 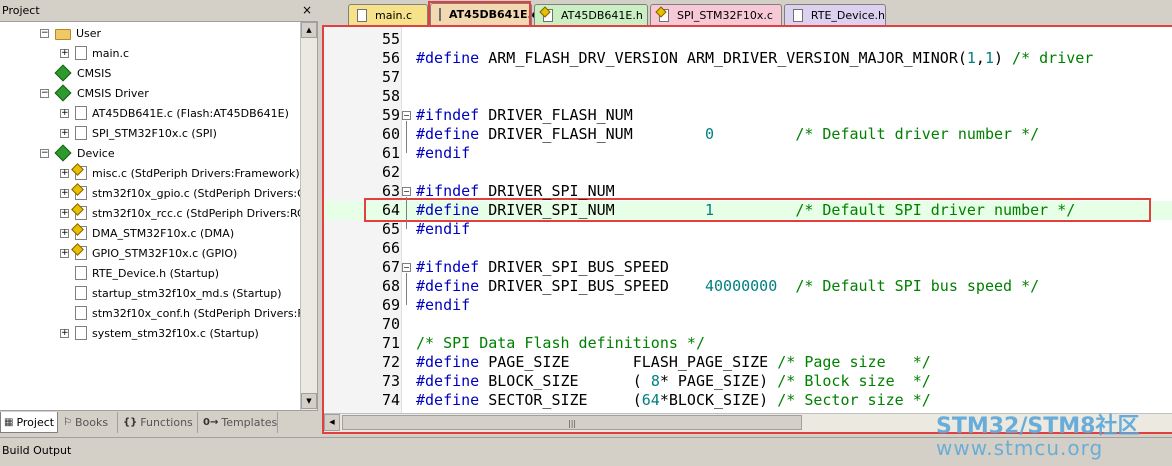 What do you see at coordinates (709, 134) in the screenshot?
I see `code-token: 0` at bounding box center [709, 134].